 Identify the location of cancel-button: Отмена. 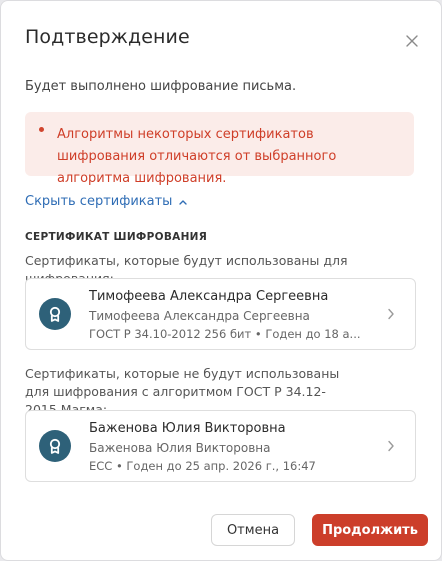
(253, 530).